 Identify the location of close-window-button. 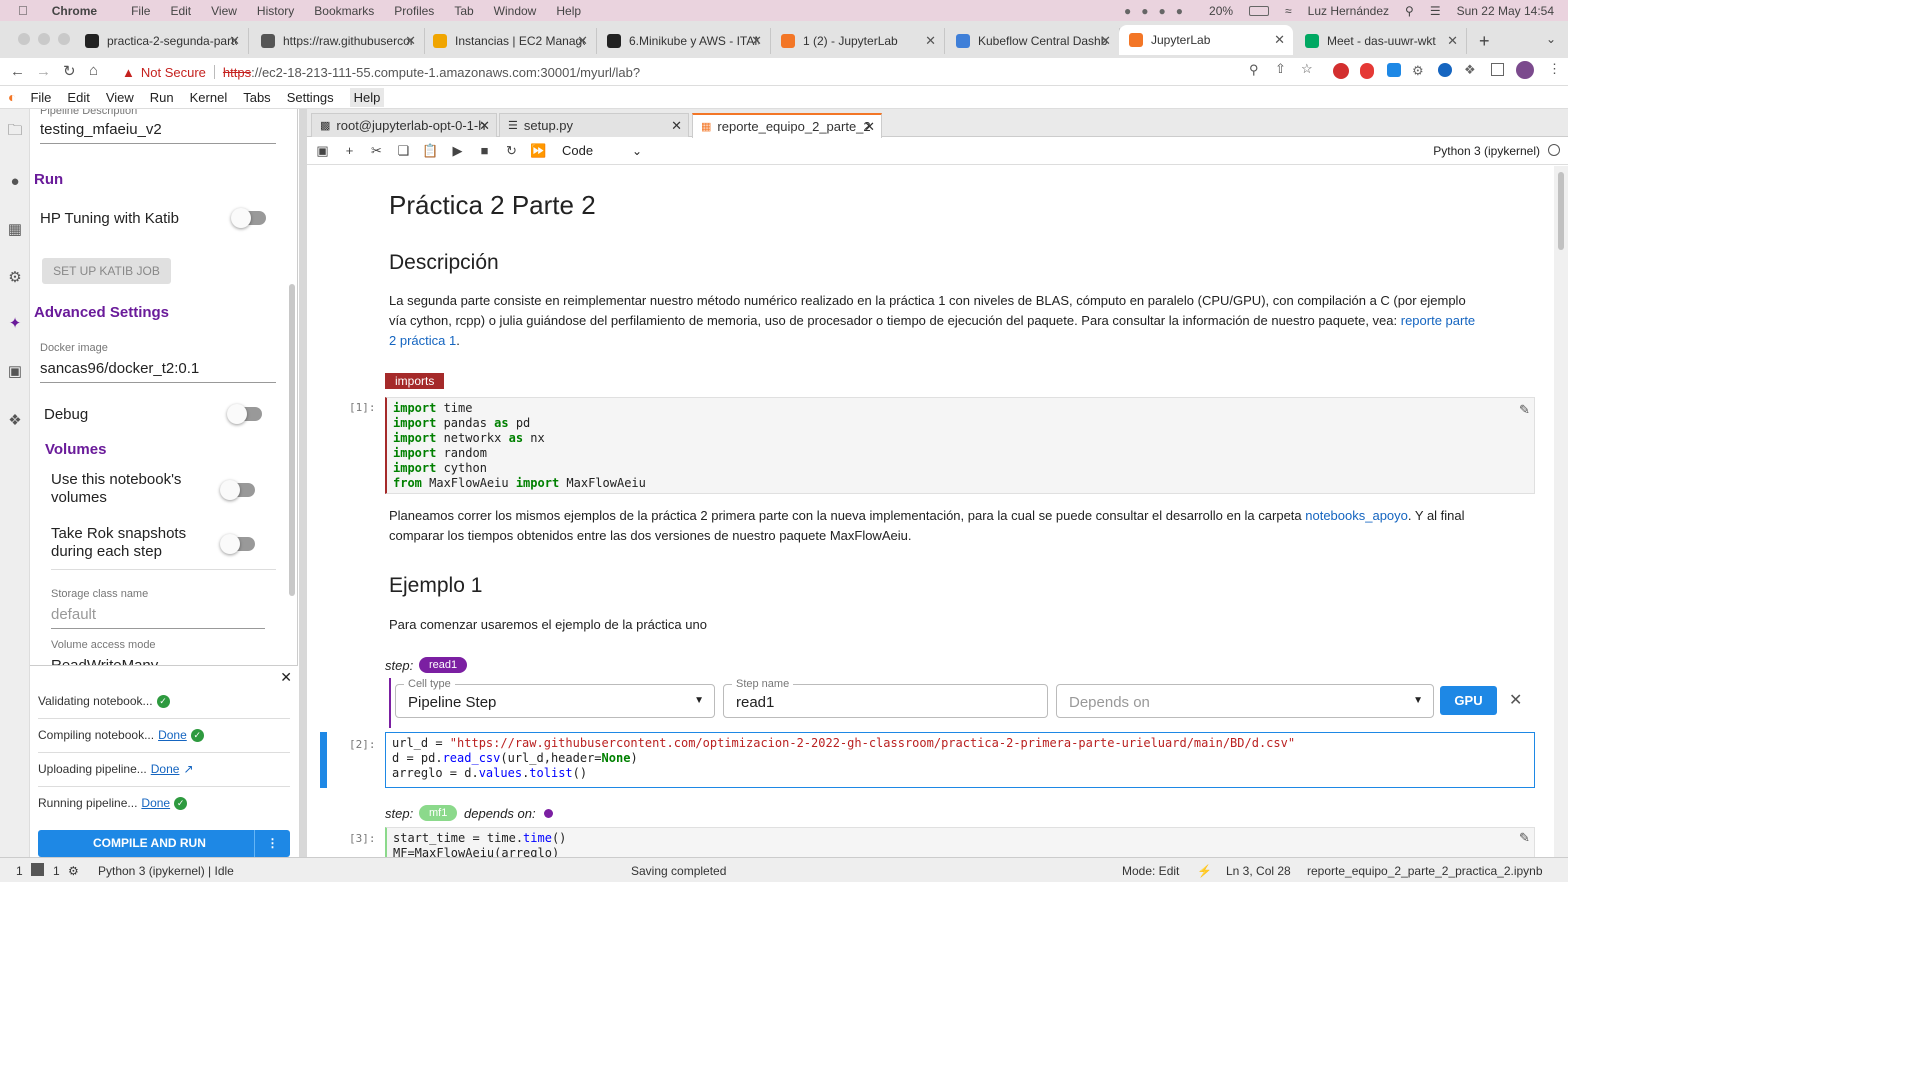
(24, 39).